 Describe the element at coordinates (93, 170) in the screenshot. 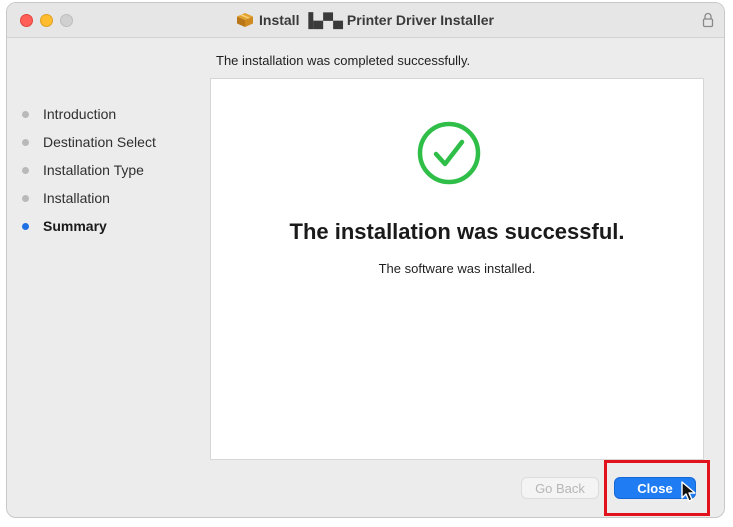

I see `step-label: Installation Type` at that location.